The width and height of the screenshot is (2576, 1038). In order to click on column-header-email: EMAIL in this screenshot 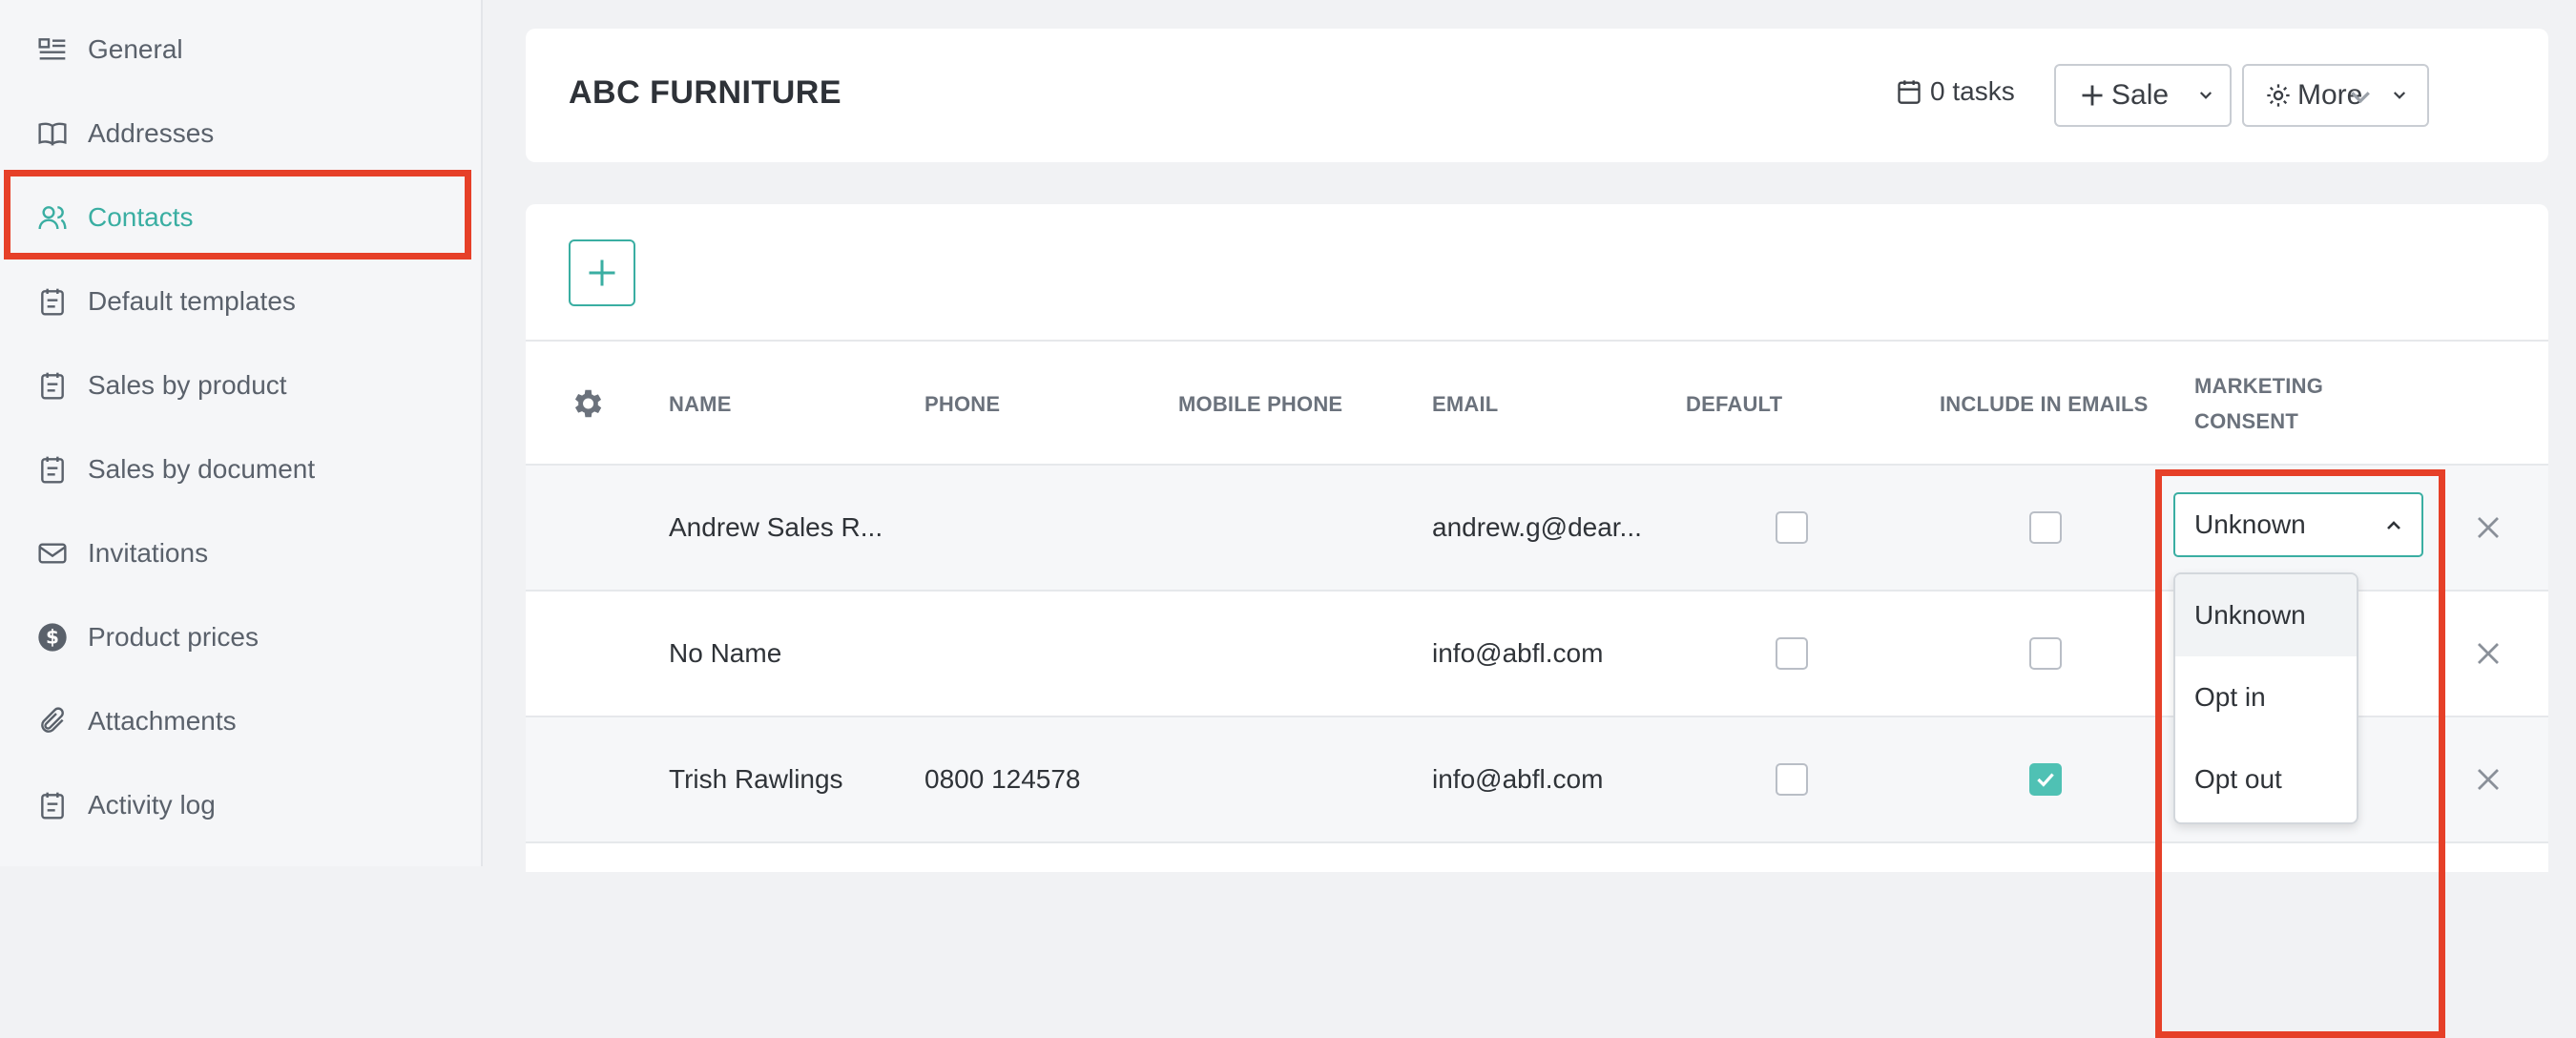, I will do `click(1465, 404)`.